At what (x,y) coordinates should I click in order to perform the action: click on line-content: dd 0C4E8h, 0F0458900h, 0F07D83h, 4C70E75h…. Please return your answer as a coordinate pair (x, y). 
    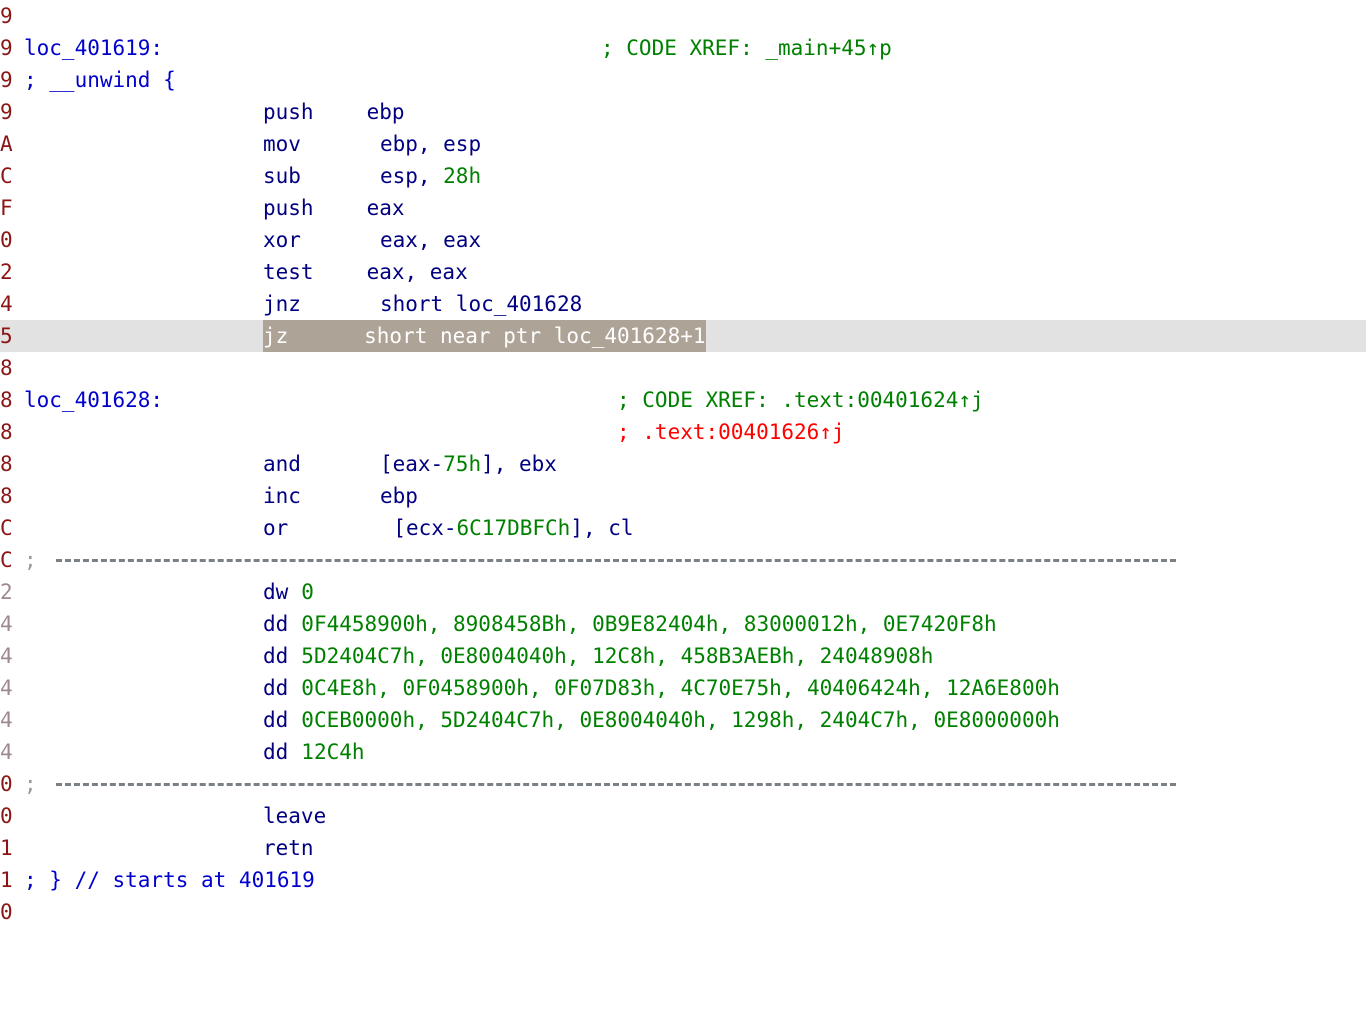
    Looking at the image, I should click on (695, 688).